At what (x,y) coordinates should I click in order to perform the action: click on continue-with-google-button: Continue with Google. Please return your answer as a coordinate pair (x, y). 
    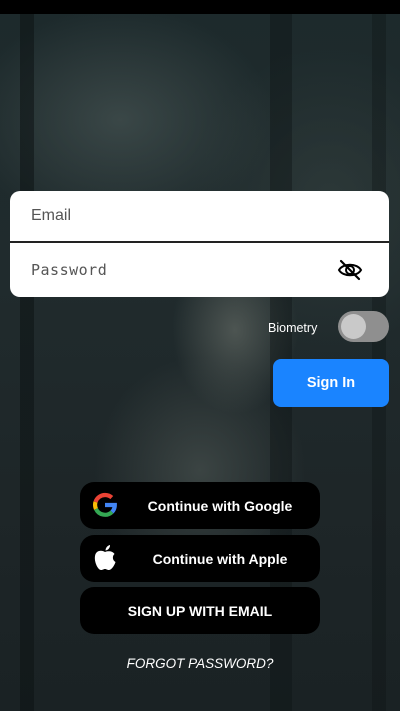
    Looking at the image, I should click on (200, 505).